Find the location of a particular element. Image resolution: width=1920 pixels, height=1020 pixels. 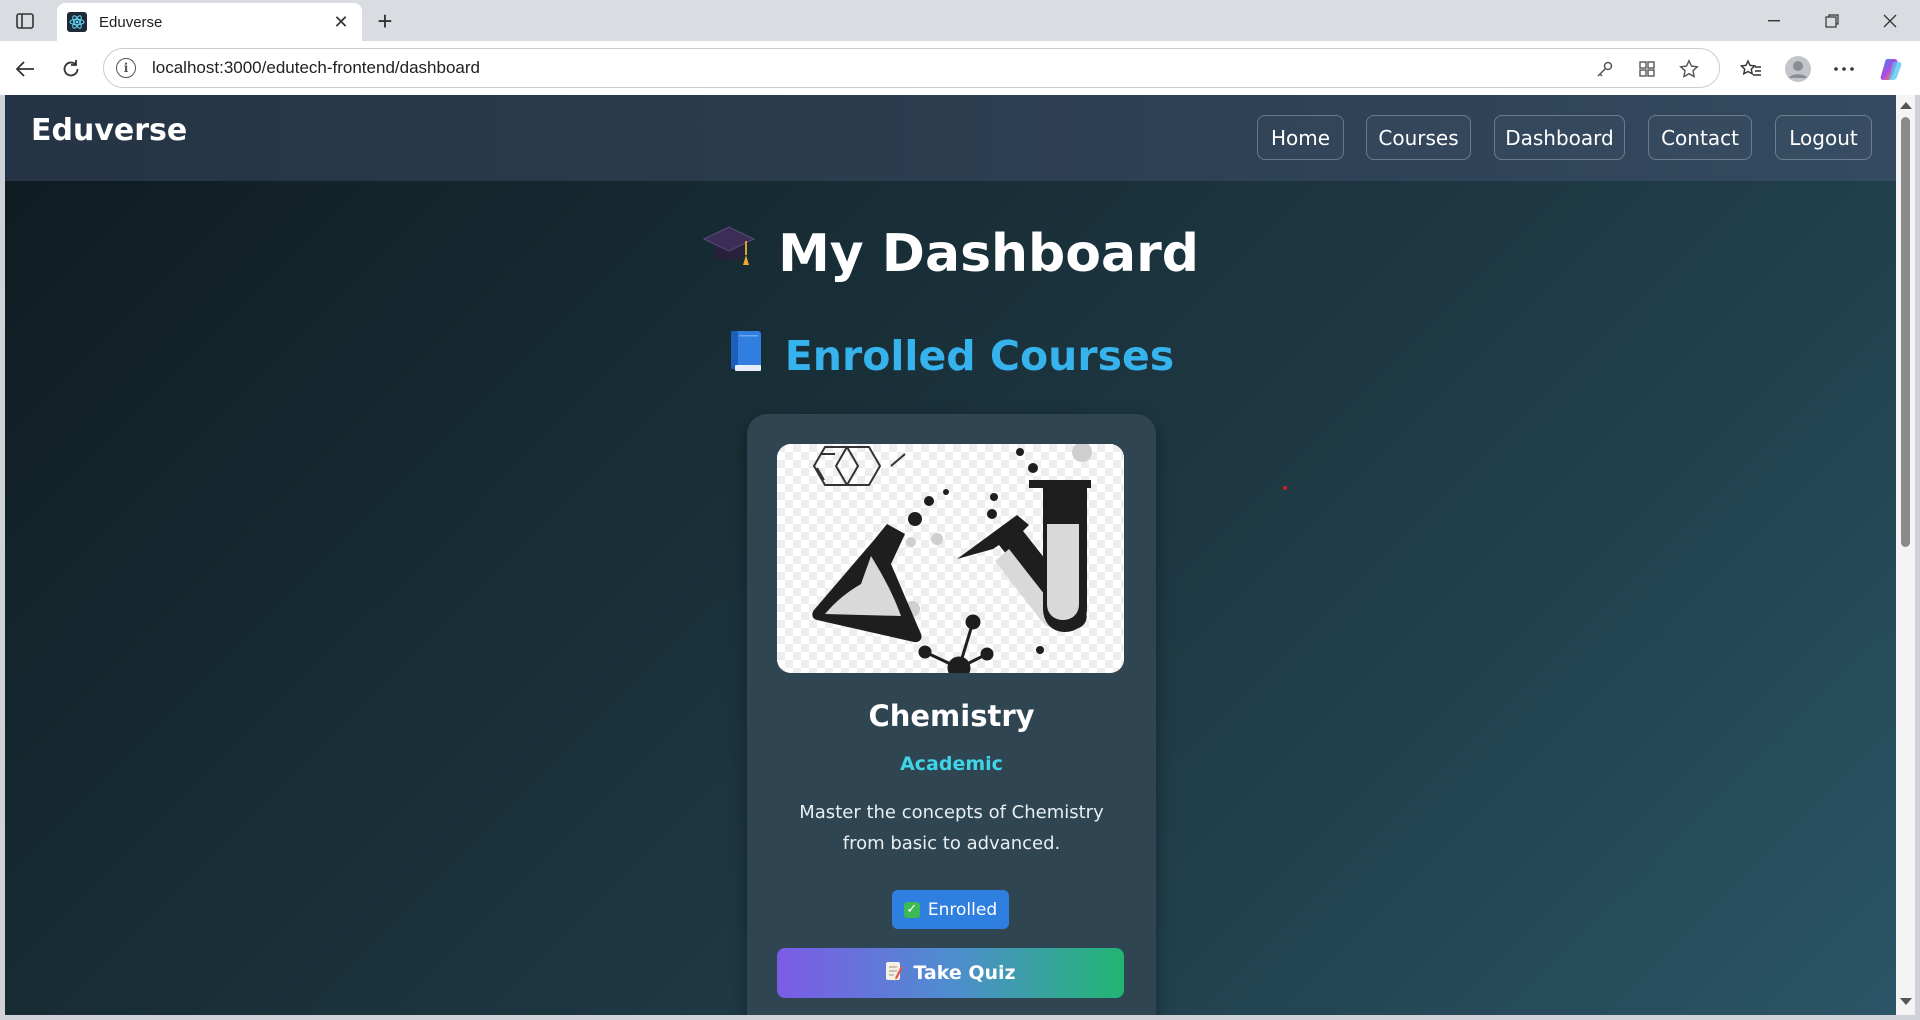

enrolled-courses-heading: Enrolled Courses is located at coordinates (979, 356).